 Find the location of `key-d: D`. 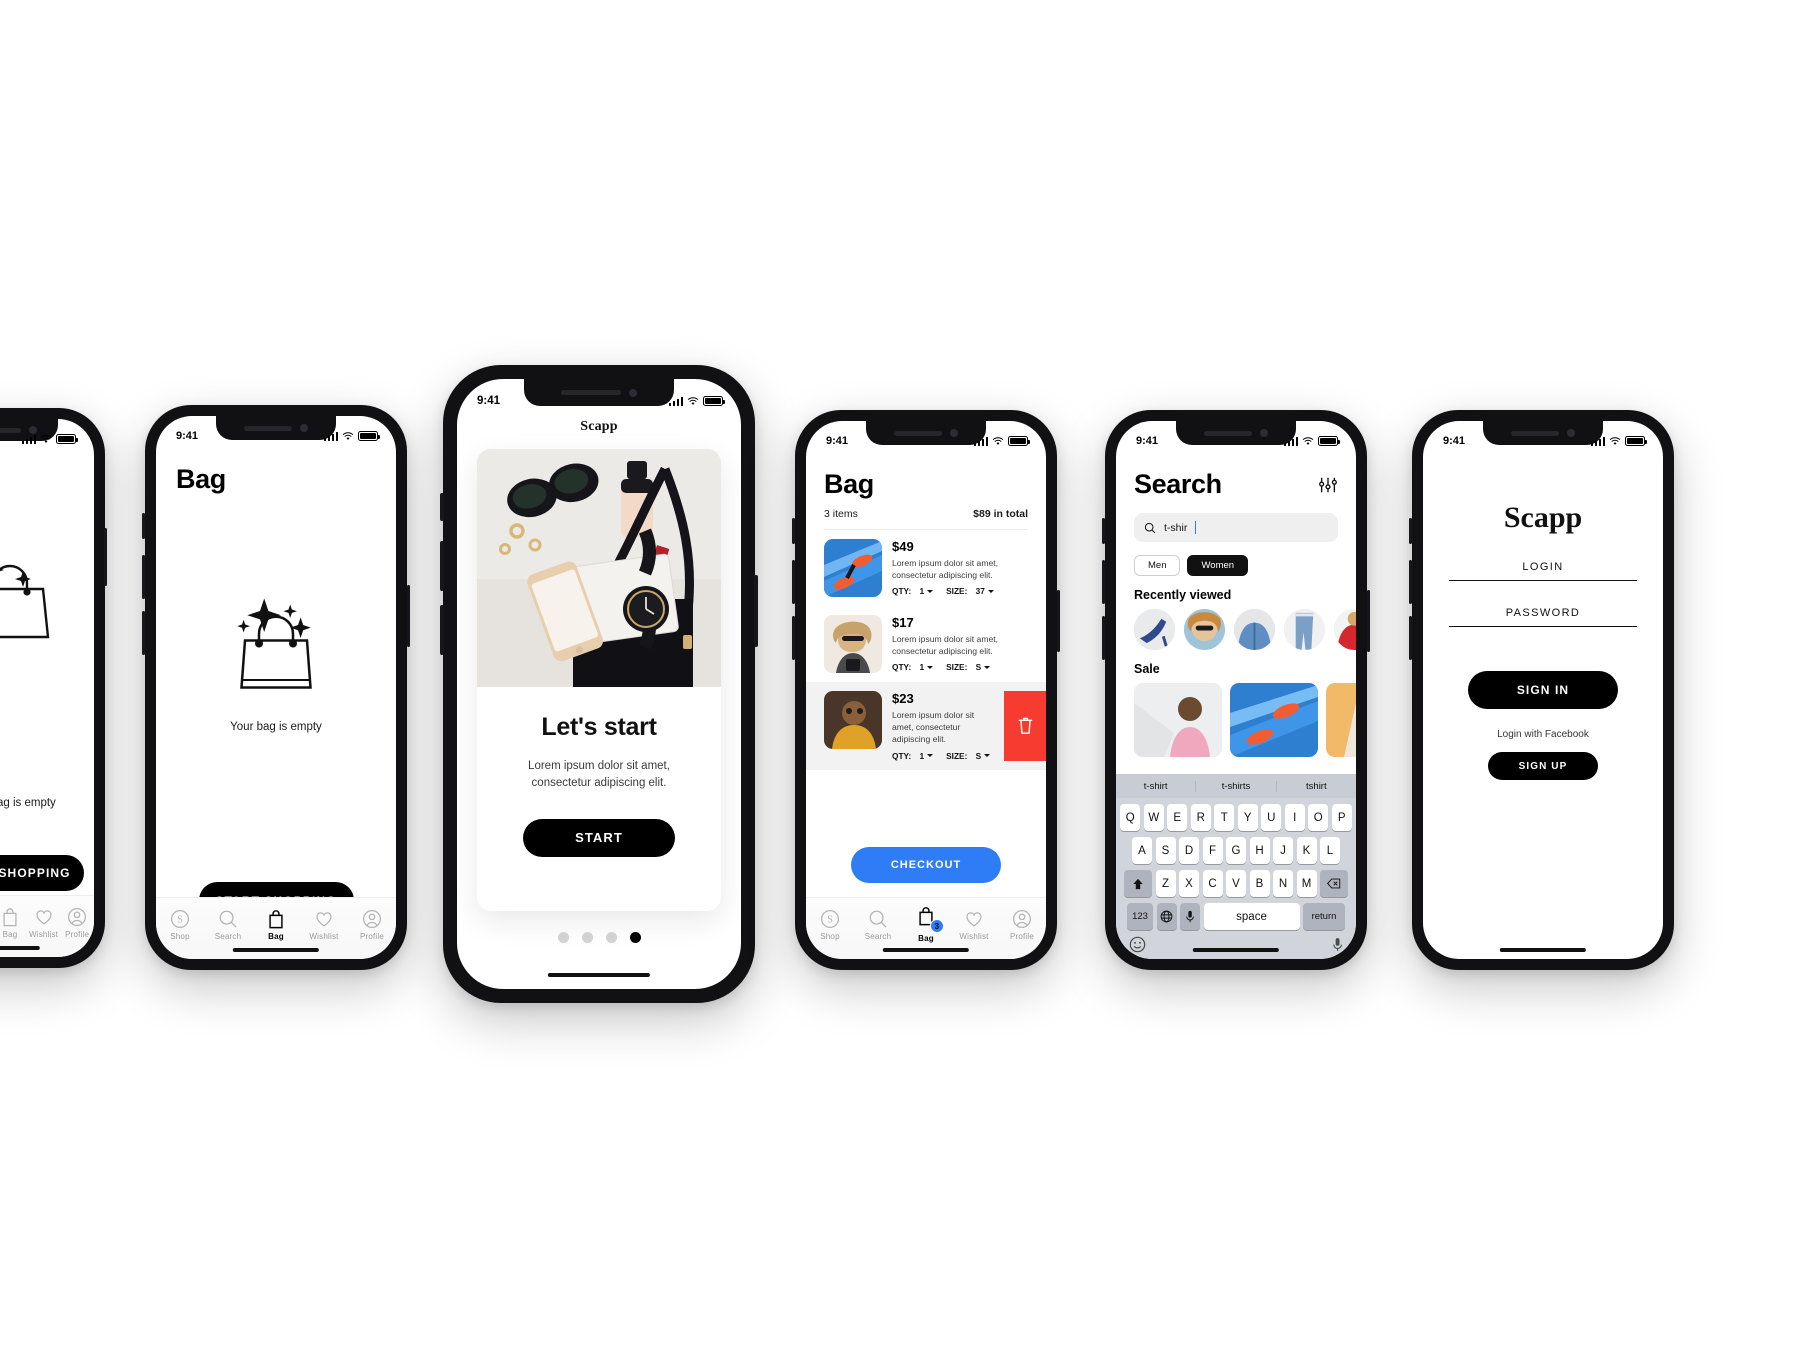

key-d: D is located at coordinates (1189, 850).